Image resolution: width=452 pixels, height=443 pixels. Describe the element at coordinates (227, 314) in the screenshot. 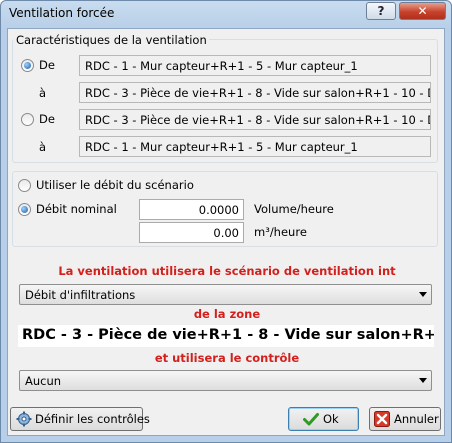

I see `zone-info-line: de la zone` at that location.